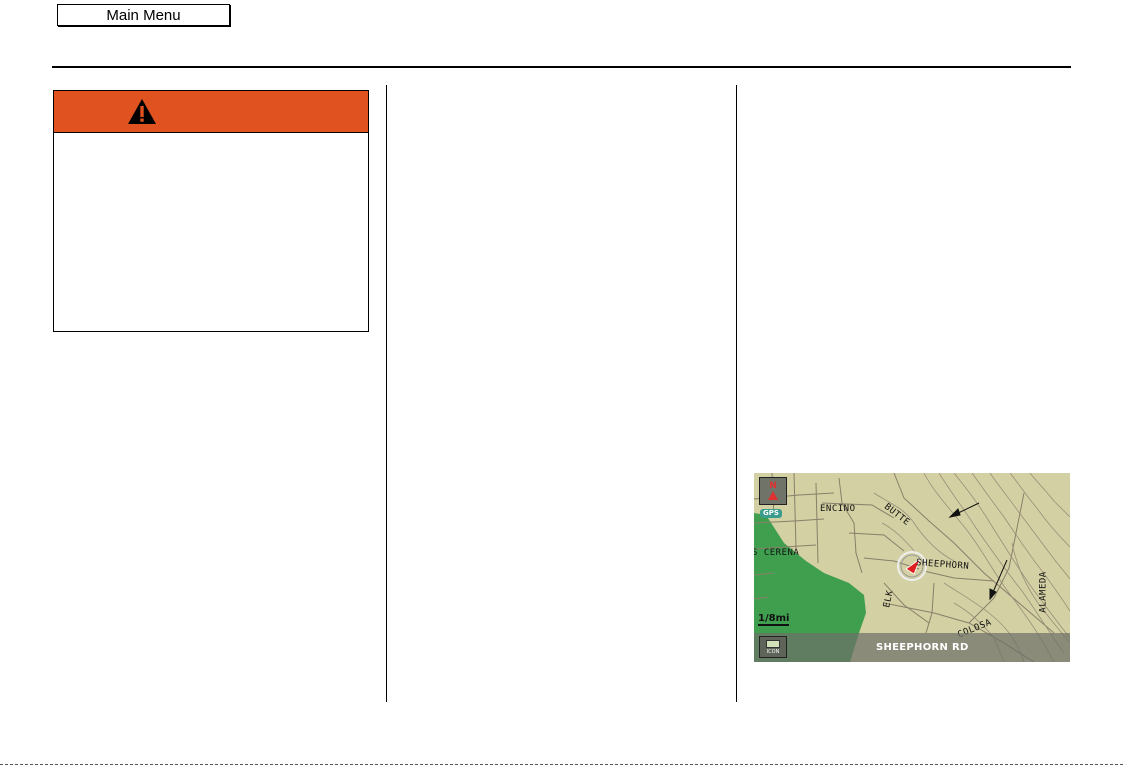  Describe the element at coordinates (386, 393) in the screenshot. I see `column-divider-left` at that location.